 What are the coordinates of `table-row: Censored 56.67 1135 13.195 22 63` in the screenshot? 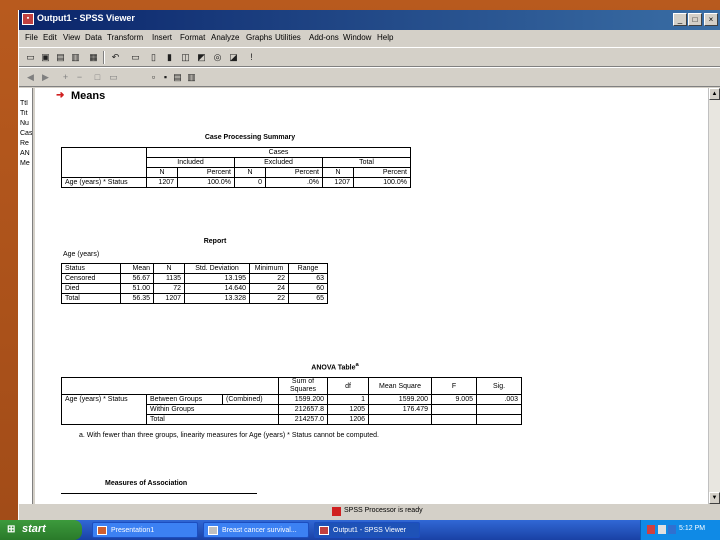 It's located at (194, 278).